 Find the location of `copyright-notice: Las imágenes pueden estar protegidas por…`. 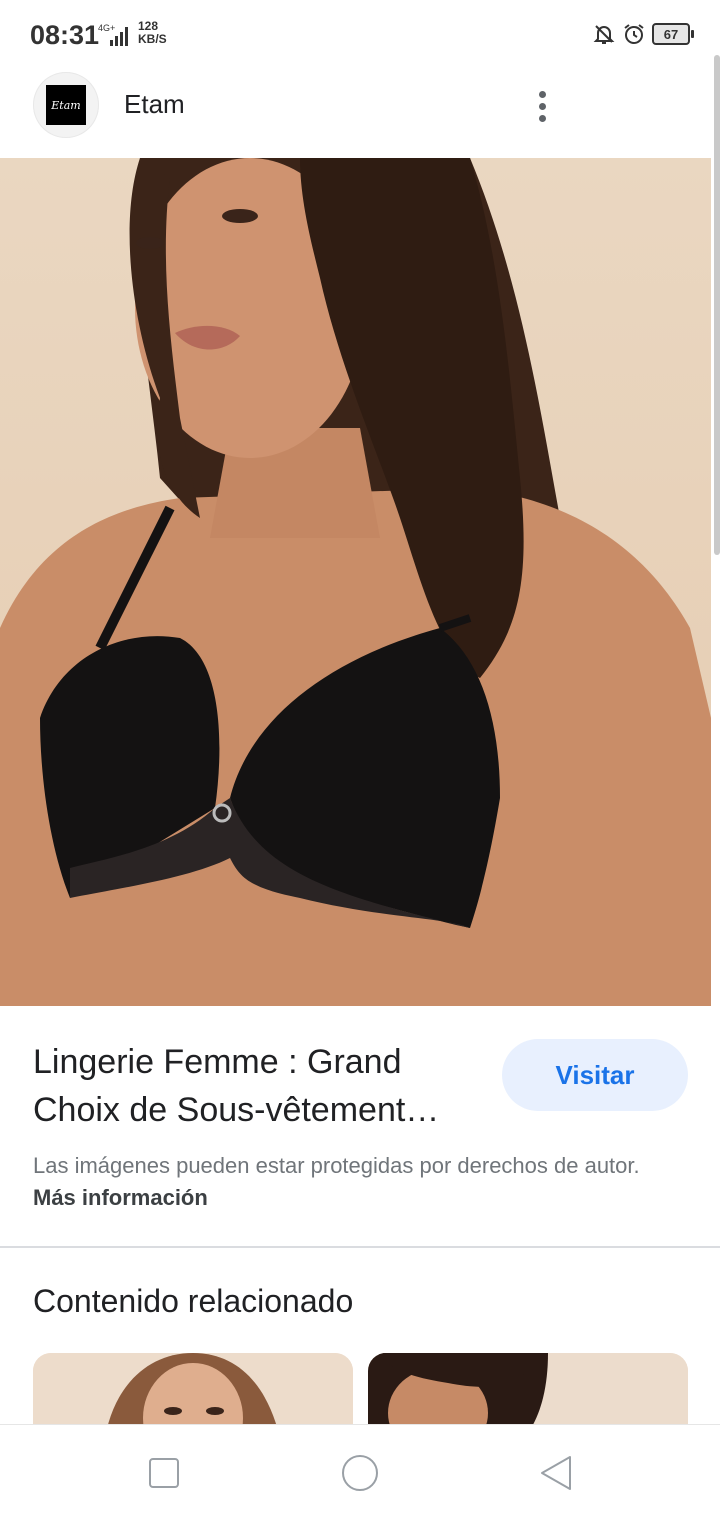

copyright-notice: Las imágenes pueden estar protegidas por… is located at coordinates (353, 1182).